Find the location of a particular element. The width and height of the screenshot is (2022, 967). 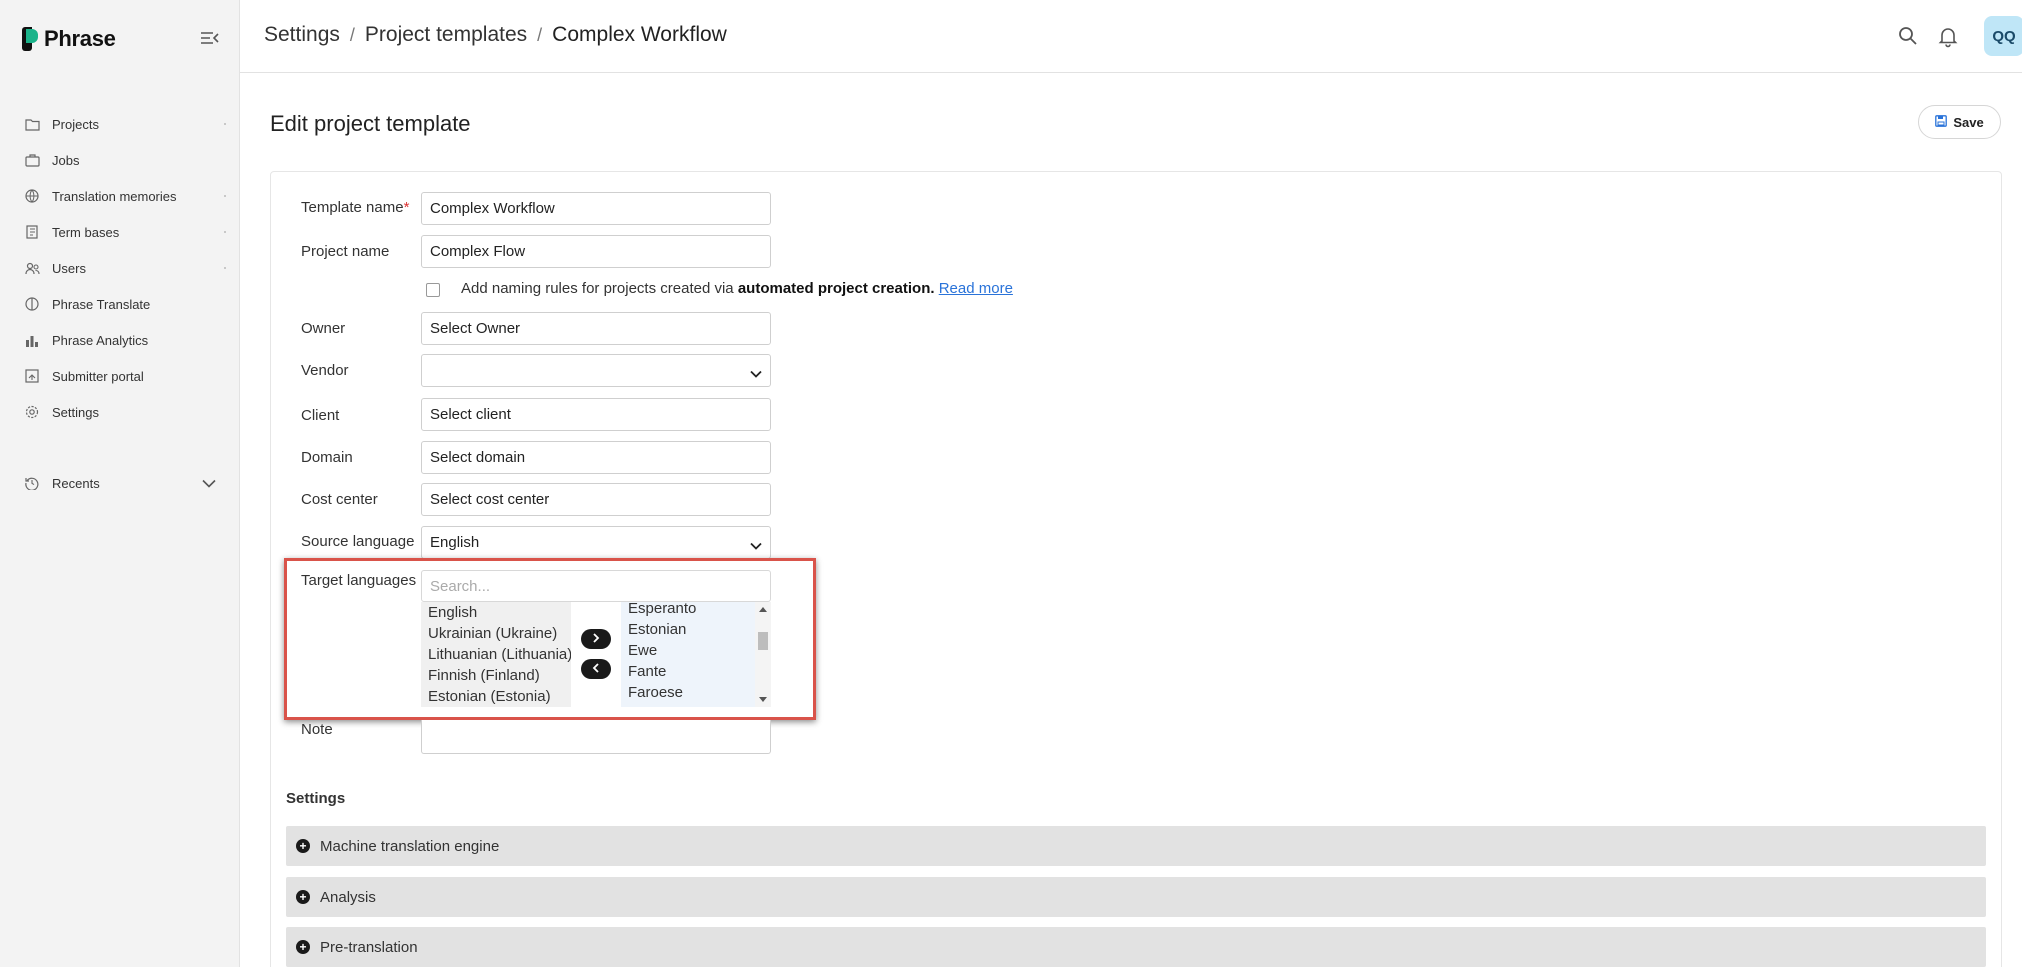

phrase-logo: Phrase is located at coordinates (69, 39).